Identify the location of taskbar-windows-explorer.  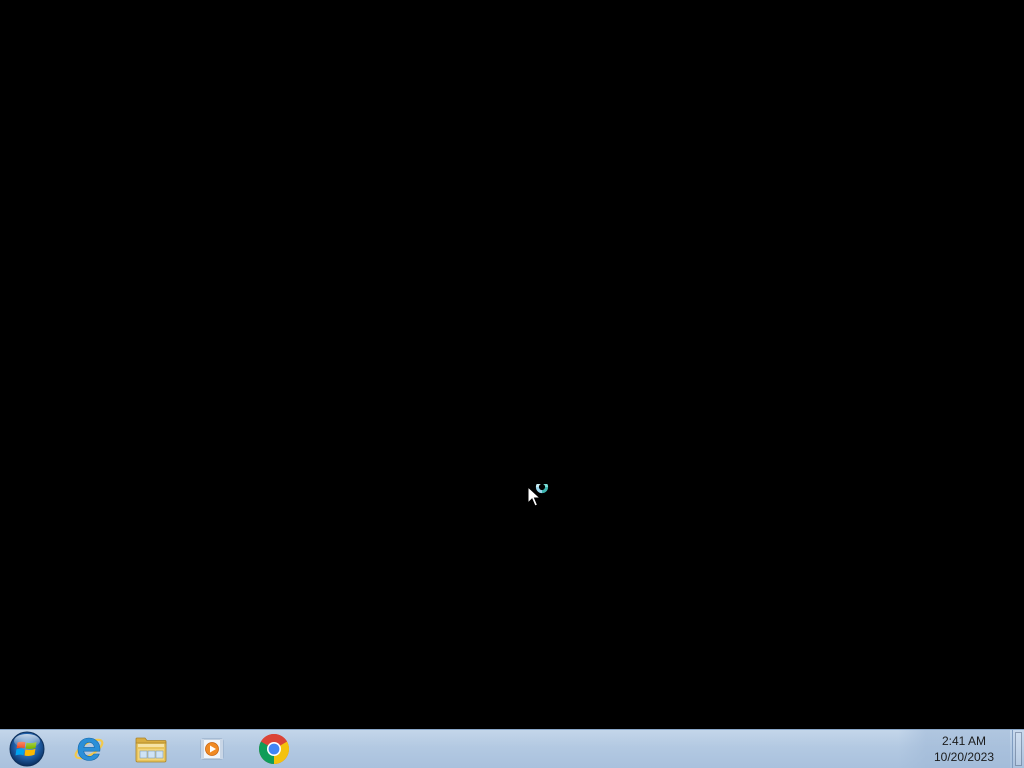
(151, 749).